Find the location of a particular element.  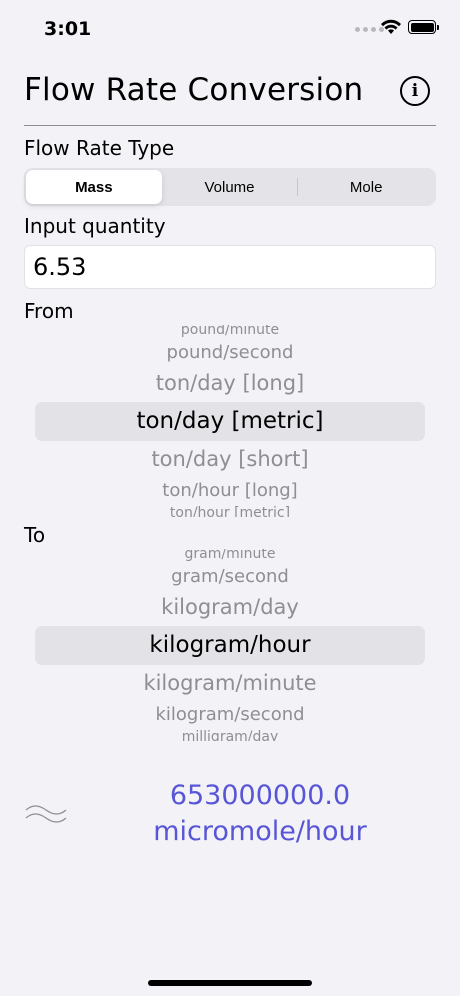

battery-icon is located at coordinates (423, 27).